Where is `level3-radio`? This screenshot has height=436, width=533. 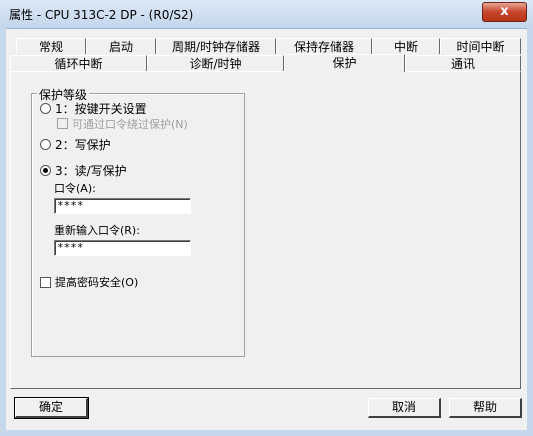 level3-radio is located at coordinates (45, 170).